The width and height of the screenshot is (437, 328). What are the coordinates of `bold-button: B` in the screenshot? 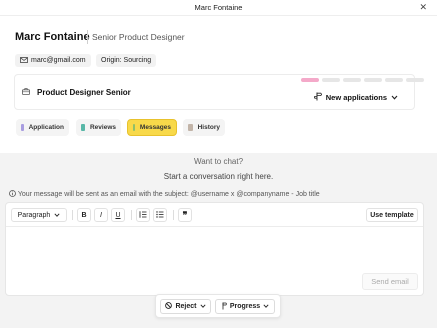 It's located at (84, 215).